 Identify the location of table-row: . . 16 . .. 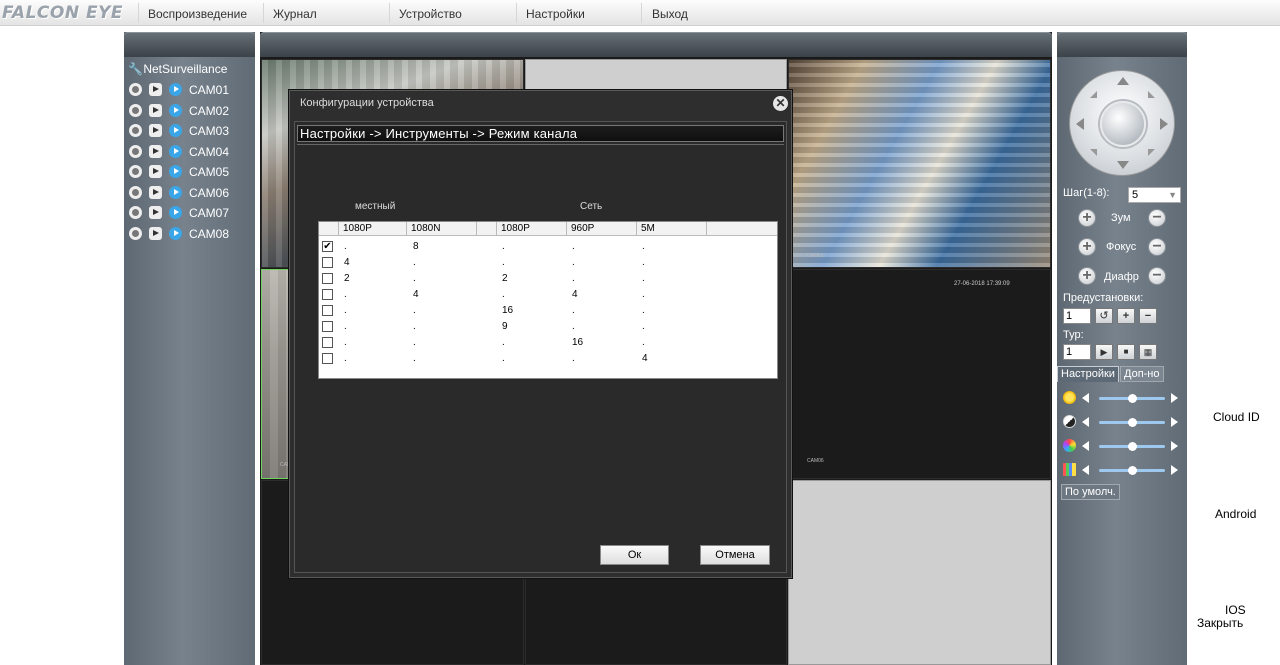
(548, 311).